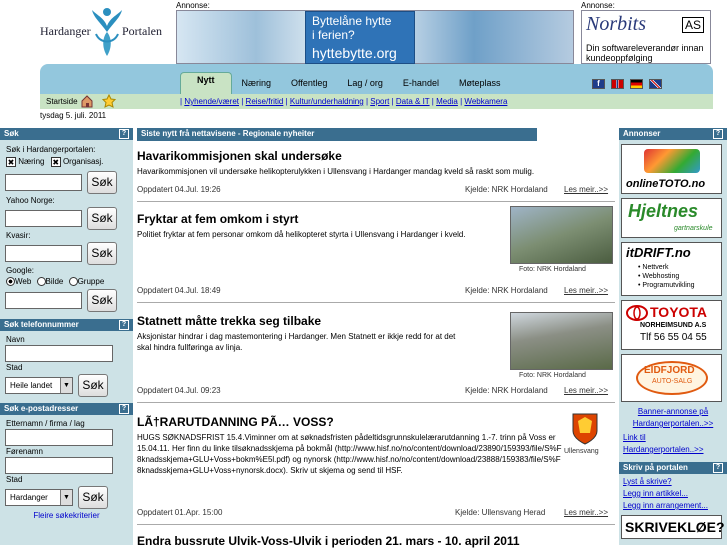  I want to click on onlinetoto-ad: onlineTOTO.no, so click(671, 169).